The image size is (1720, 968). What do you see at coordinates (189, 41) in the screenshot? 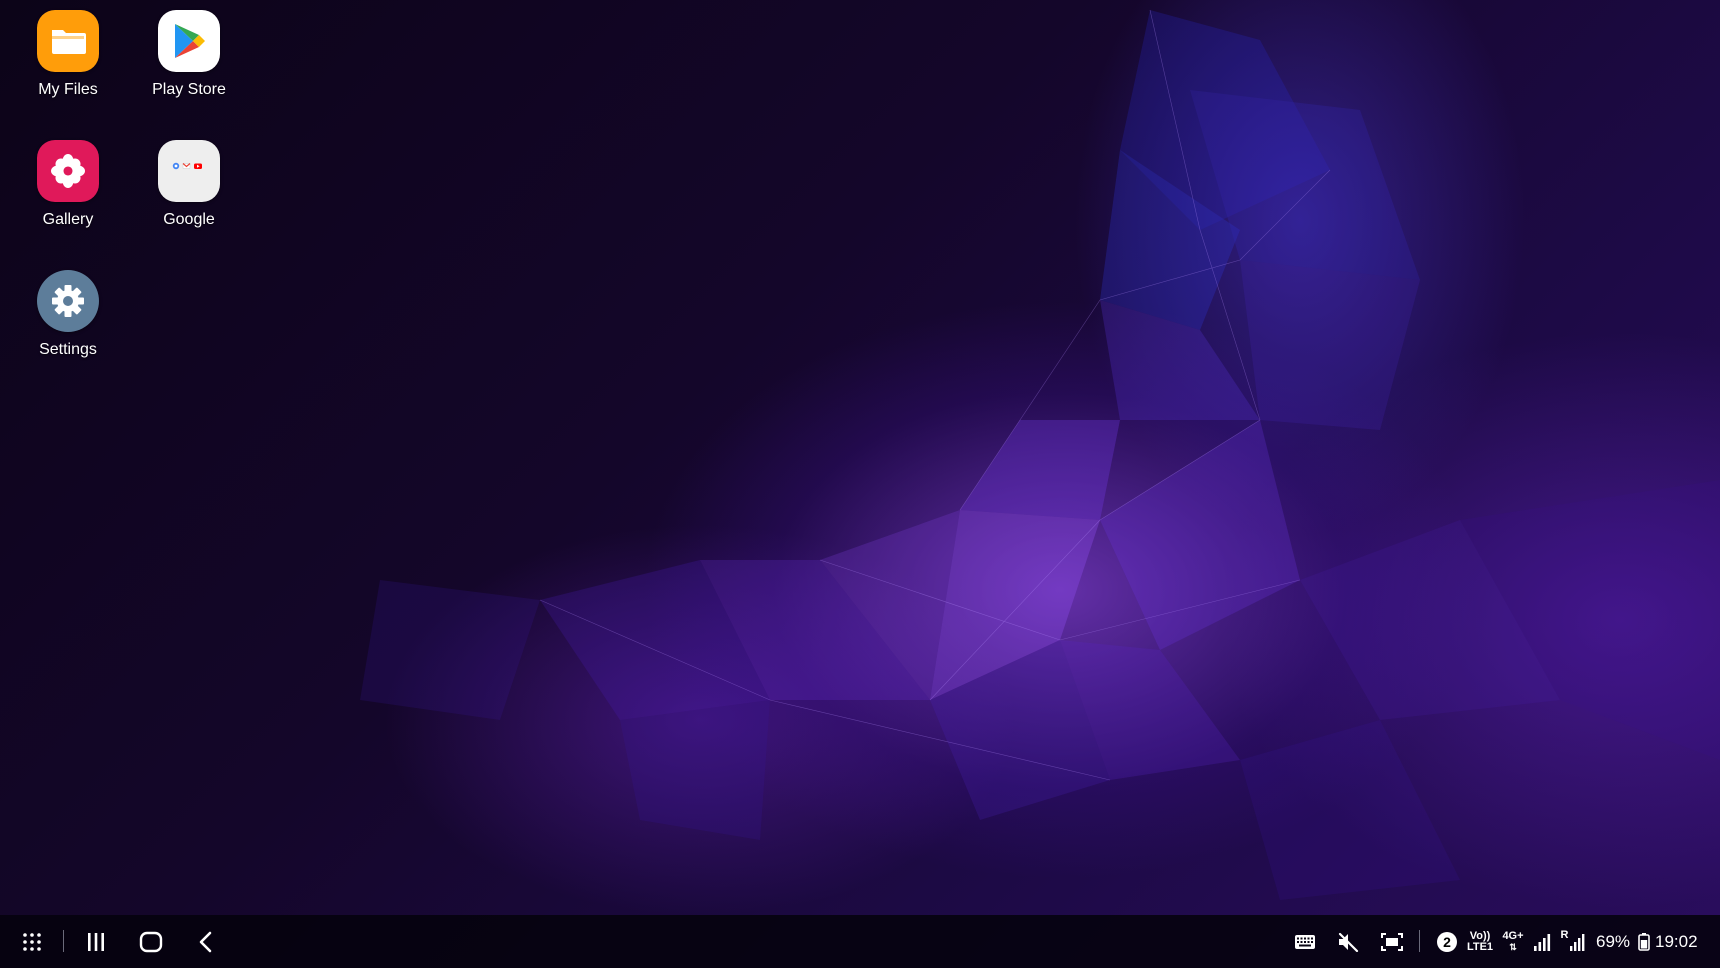
I see `play-store-icon` at bounding box center [189, 41].